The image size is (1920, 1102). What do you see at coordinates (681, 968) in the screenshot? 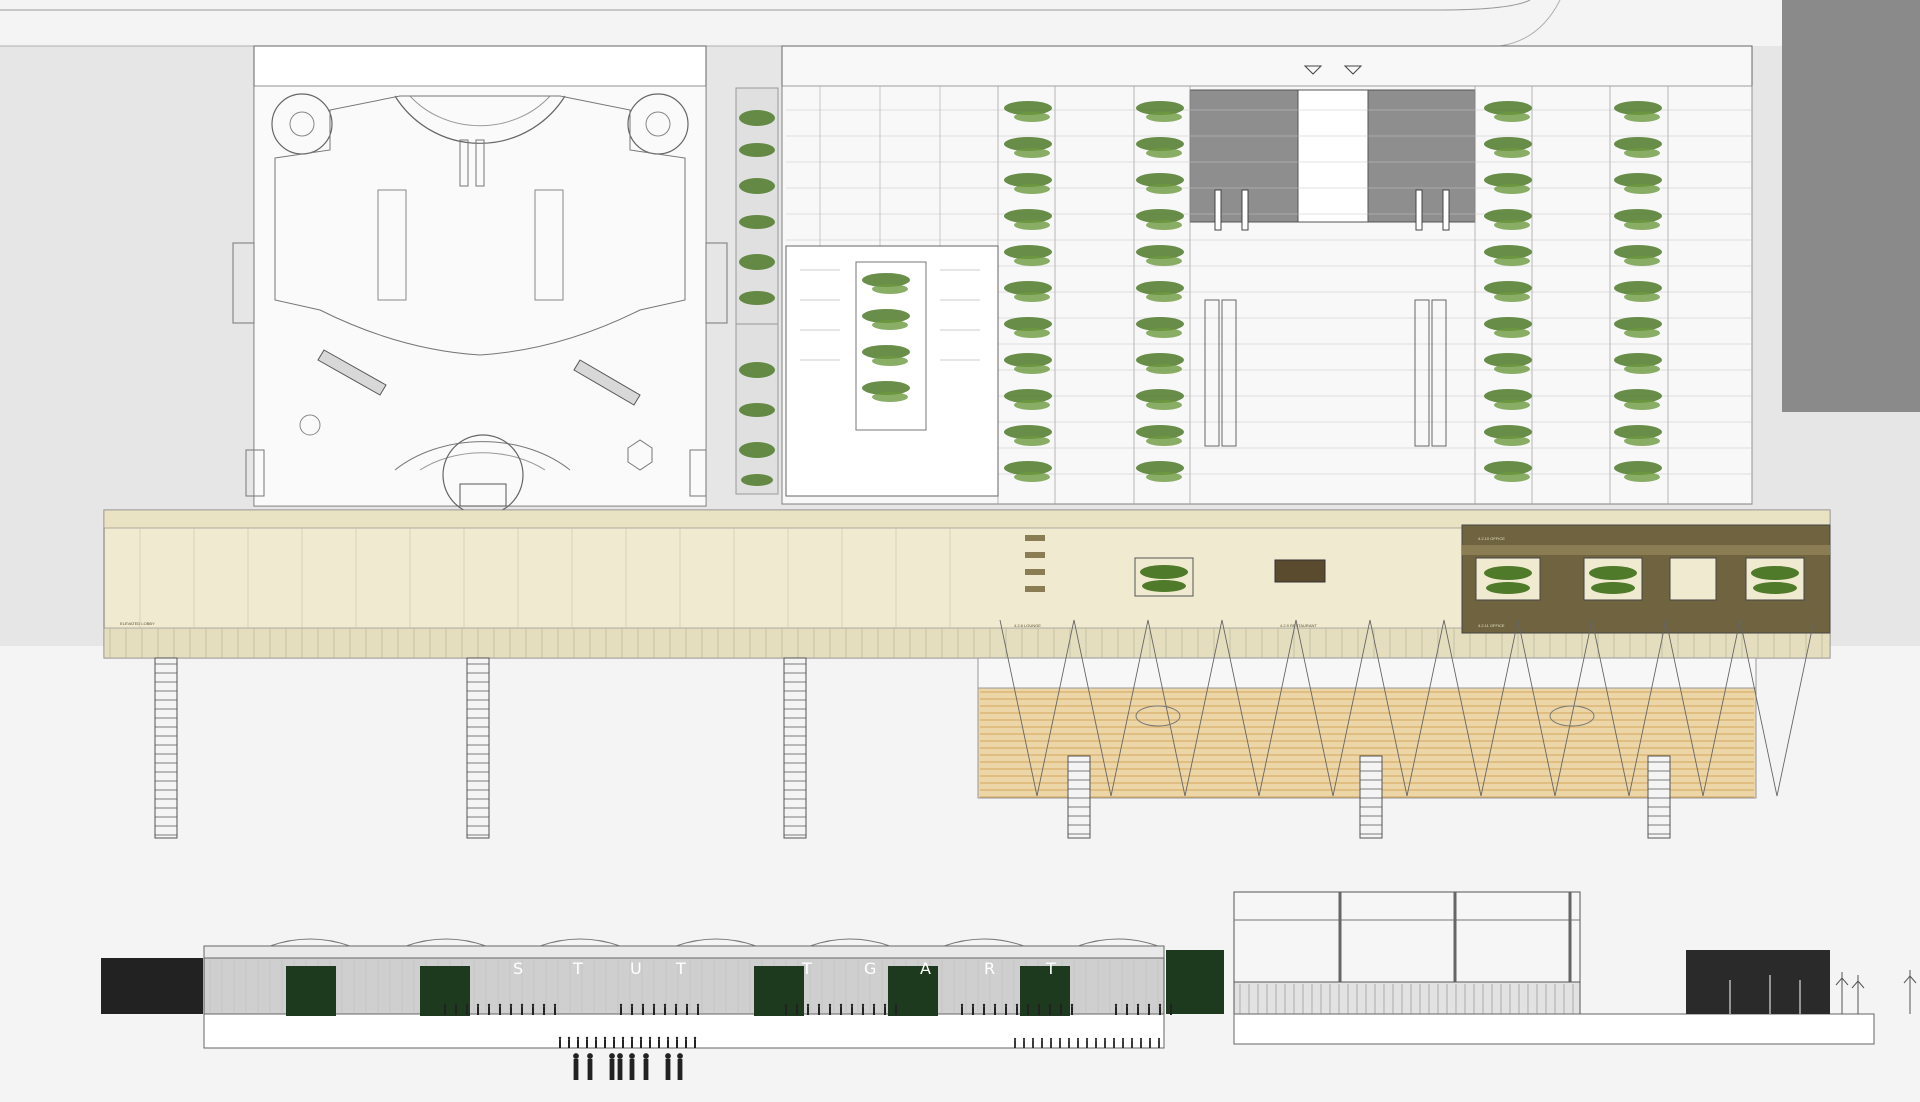
I see `station-letter: T` at bounding box center [681, 968].